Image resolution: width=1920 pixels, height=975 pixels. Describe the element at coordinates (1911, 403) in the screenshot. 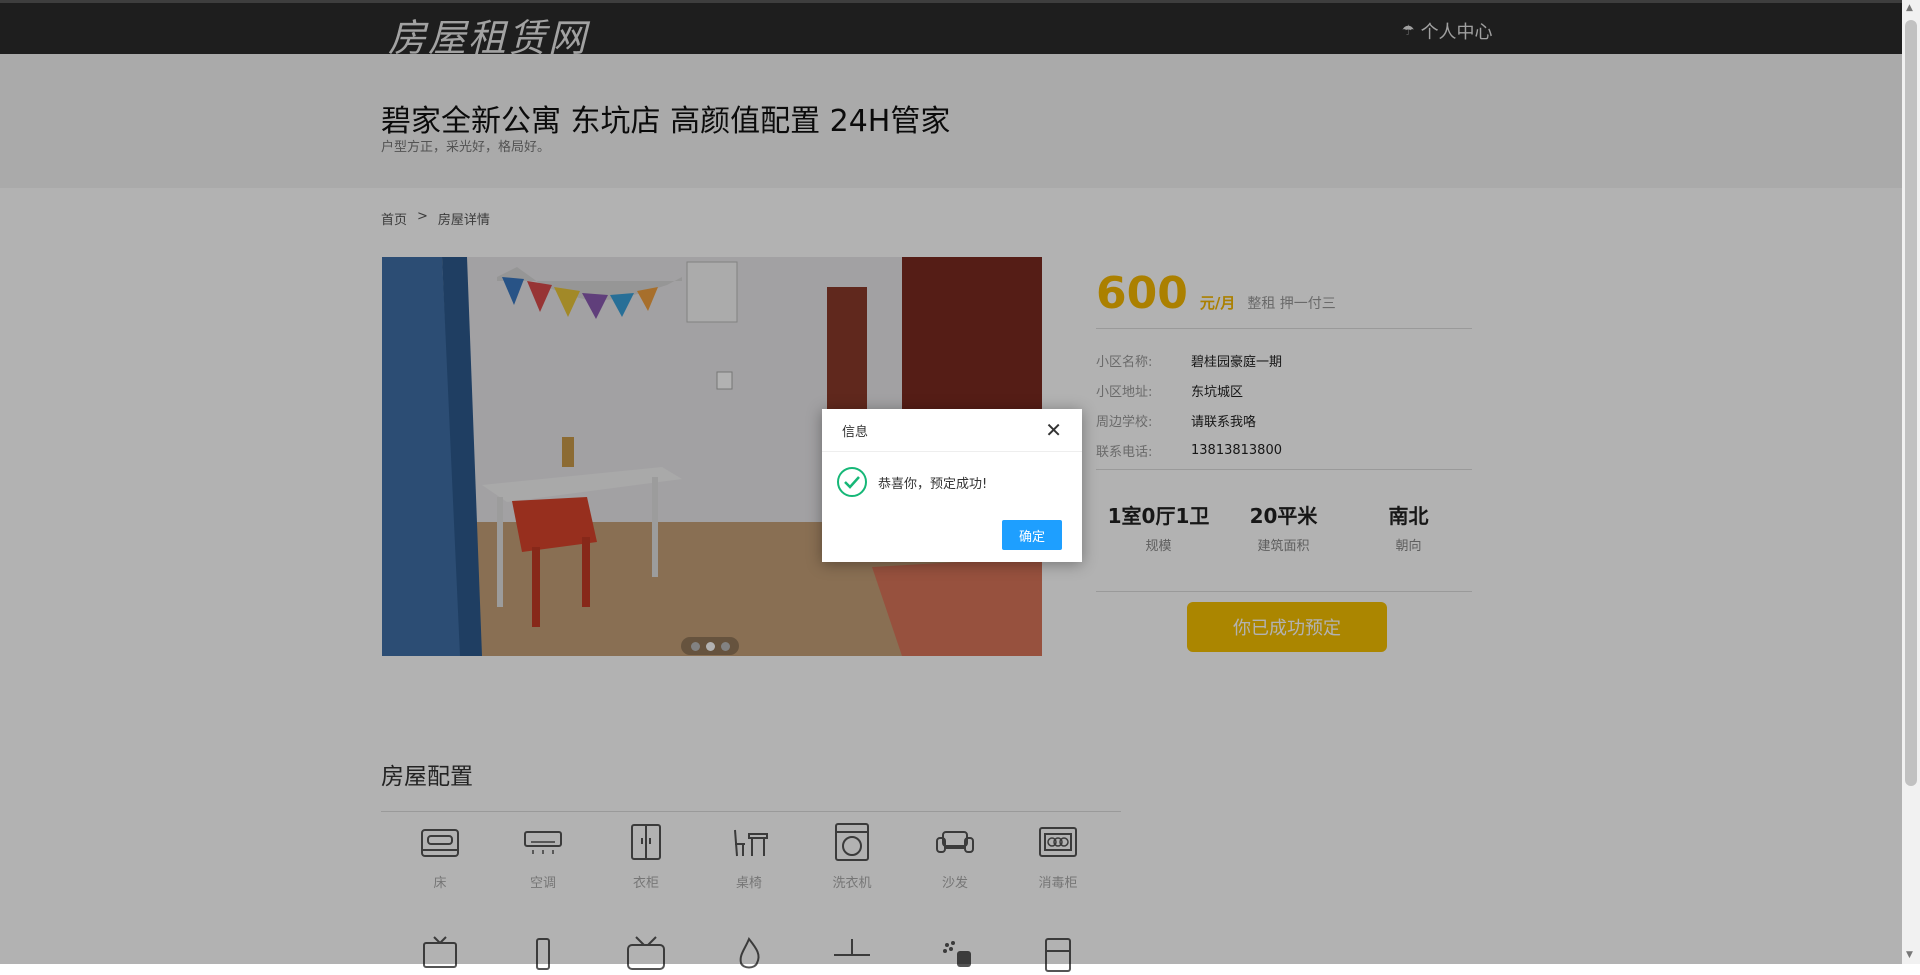

I see `scroll-thumb` at that location.